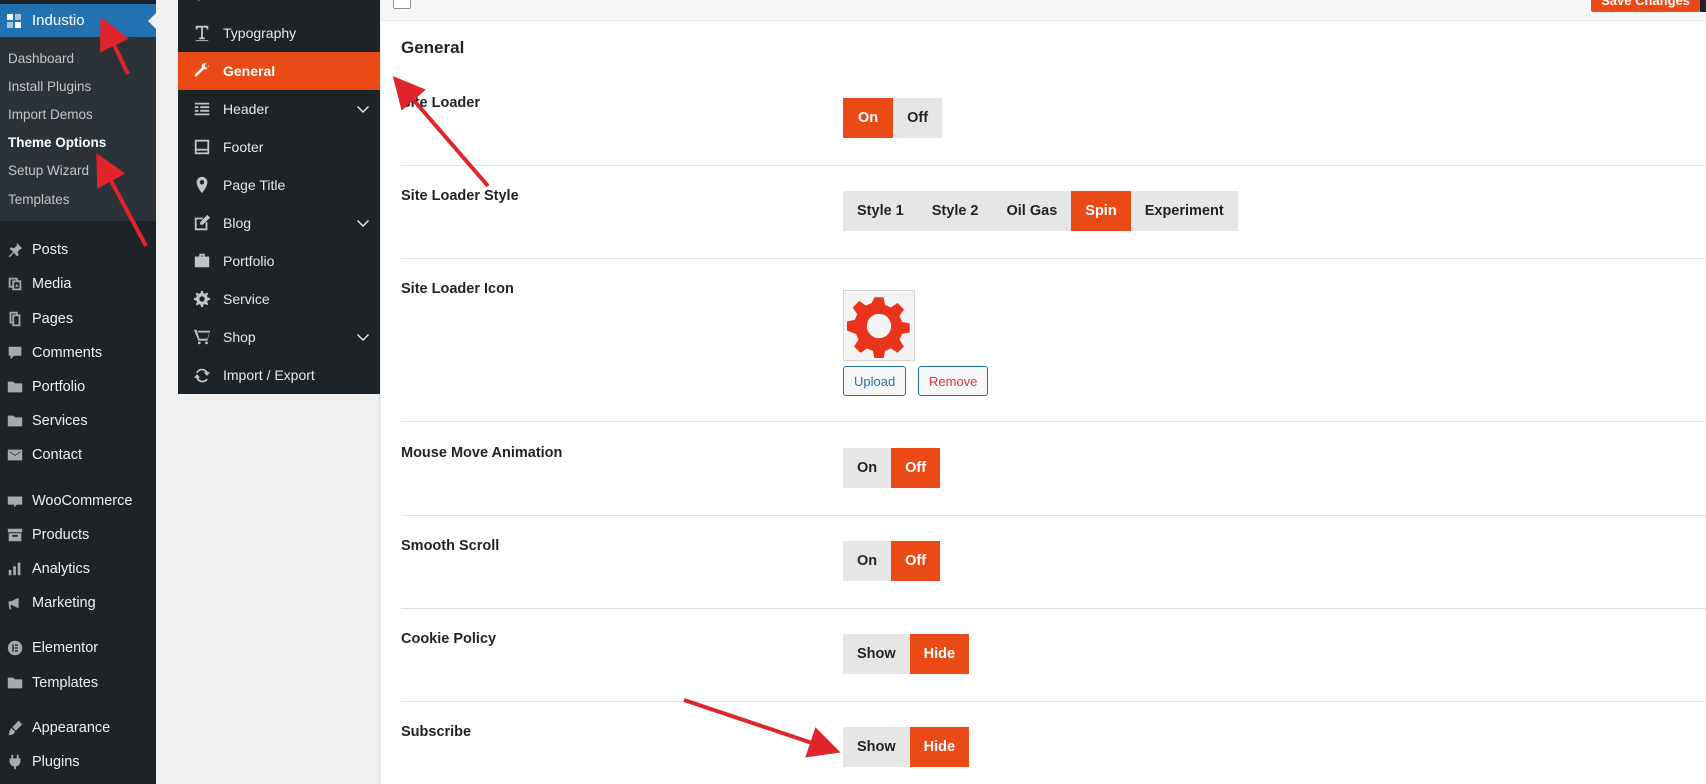 The width and height of the screenshot is (1706, 784). I want to click on menu-item-label: Pages, so click(53, 319).